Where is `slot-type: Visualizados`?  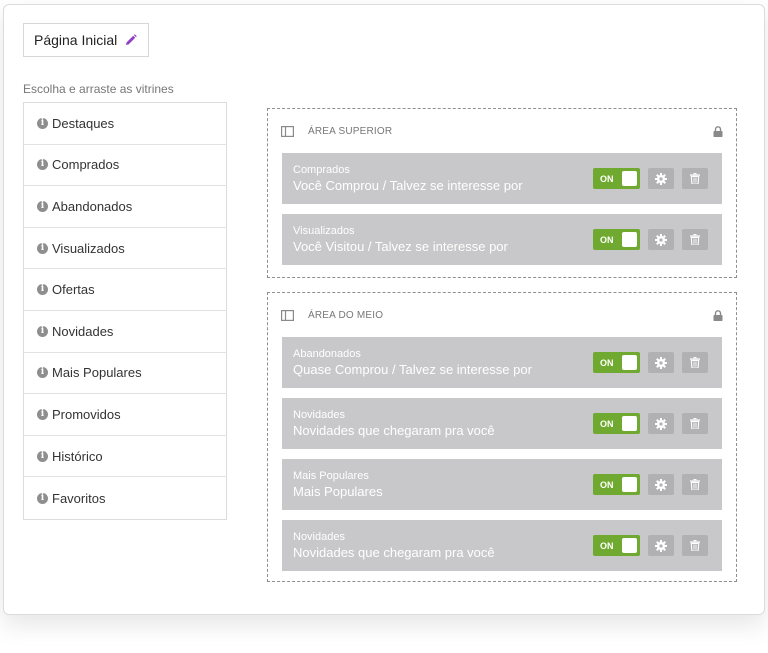 slot-type: Visualizados is located at coordinates (324, 231).